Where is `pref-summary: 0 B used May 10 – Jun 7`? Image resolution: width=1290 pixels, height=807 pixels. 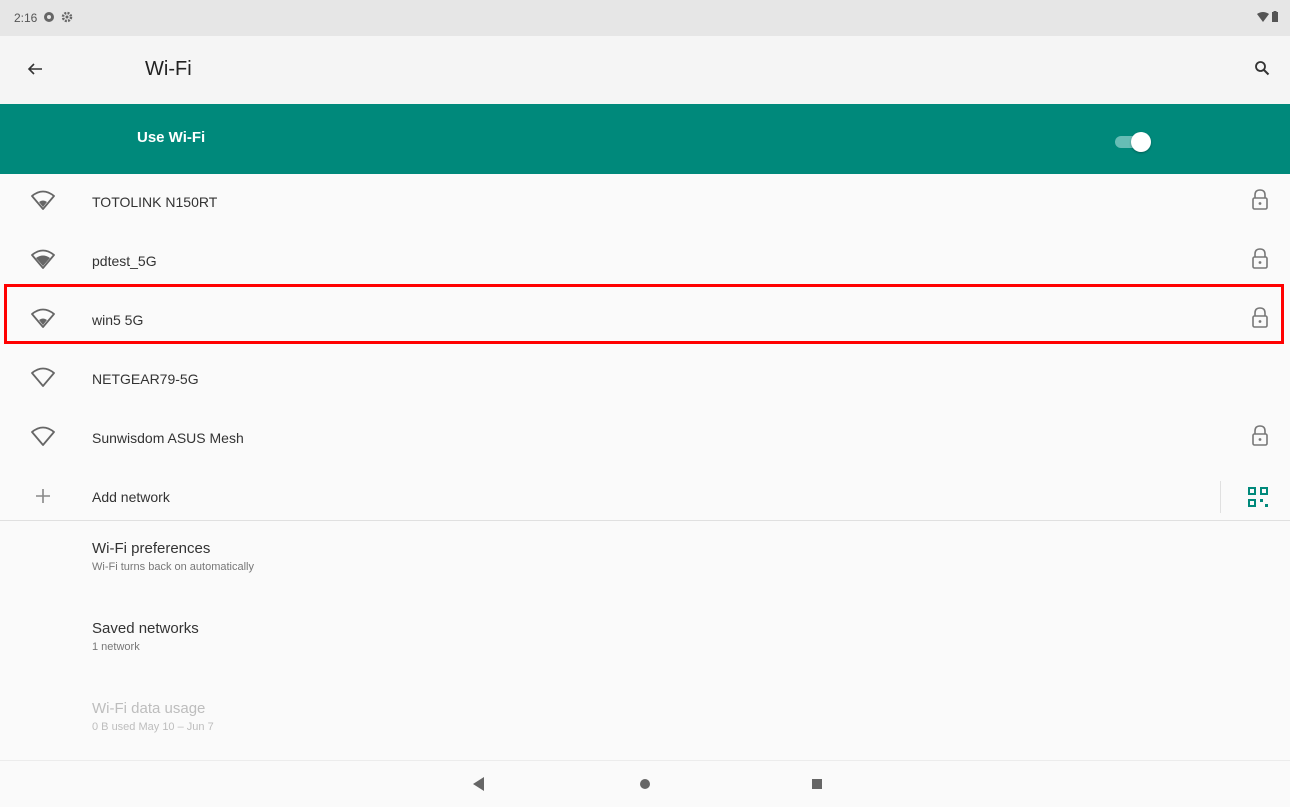
pref-summary: 0 B used May 10 – Jun 7 is located at coordinates (153, 727).